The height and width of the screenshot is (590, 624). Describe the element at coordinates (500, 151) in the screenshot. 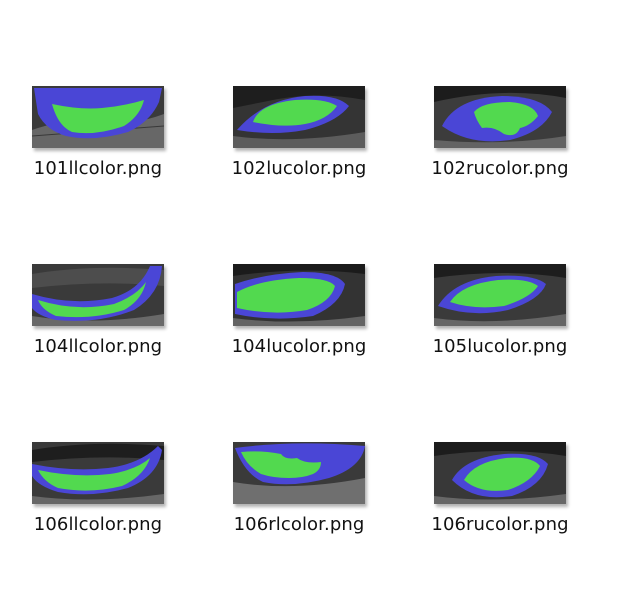

I see `file-item-102rucolor: 102rucolor.png` at that location.